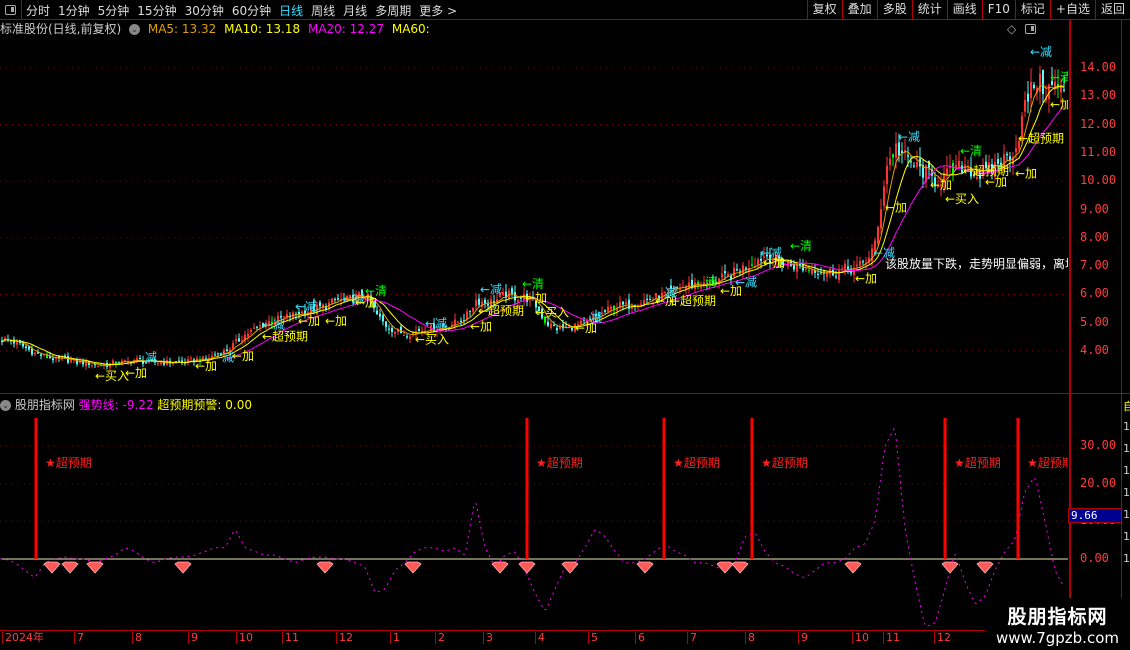  What do you see at coordinates (540, 638) in the screenshot?
I see `time-tick-label: 4` at bounding box center [540, 638].